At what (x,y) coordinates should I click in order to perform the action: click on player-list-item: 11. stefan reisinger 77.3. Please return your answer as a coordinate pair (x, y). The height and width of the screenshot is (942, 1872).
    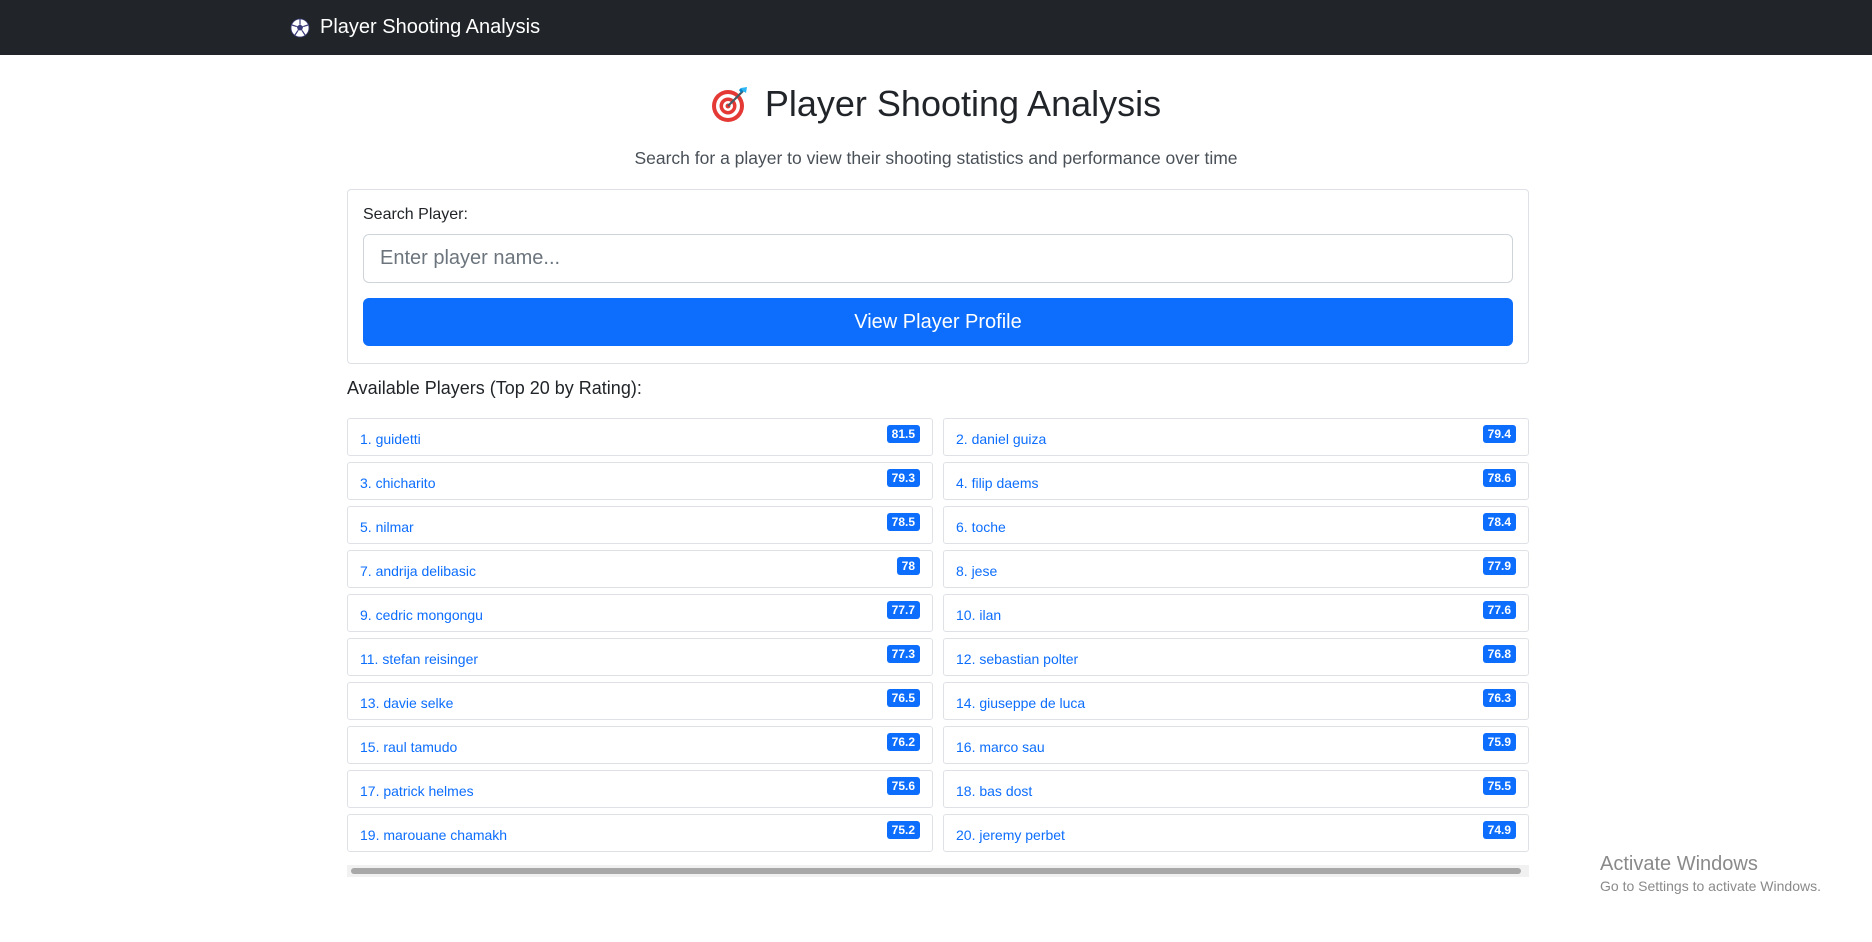
    Looking at the image, I should click on (640, 657).